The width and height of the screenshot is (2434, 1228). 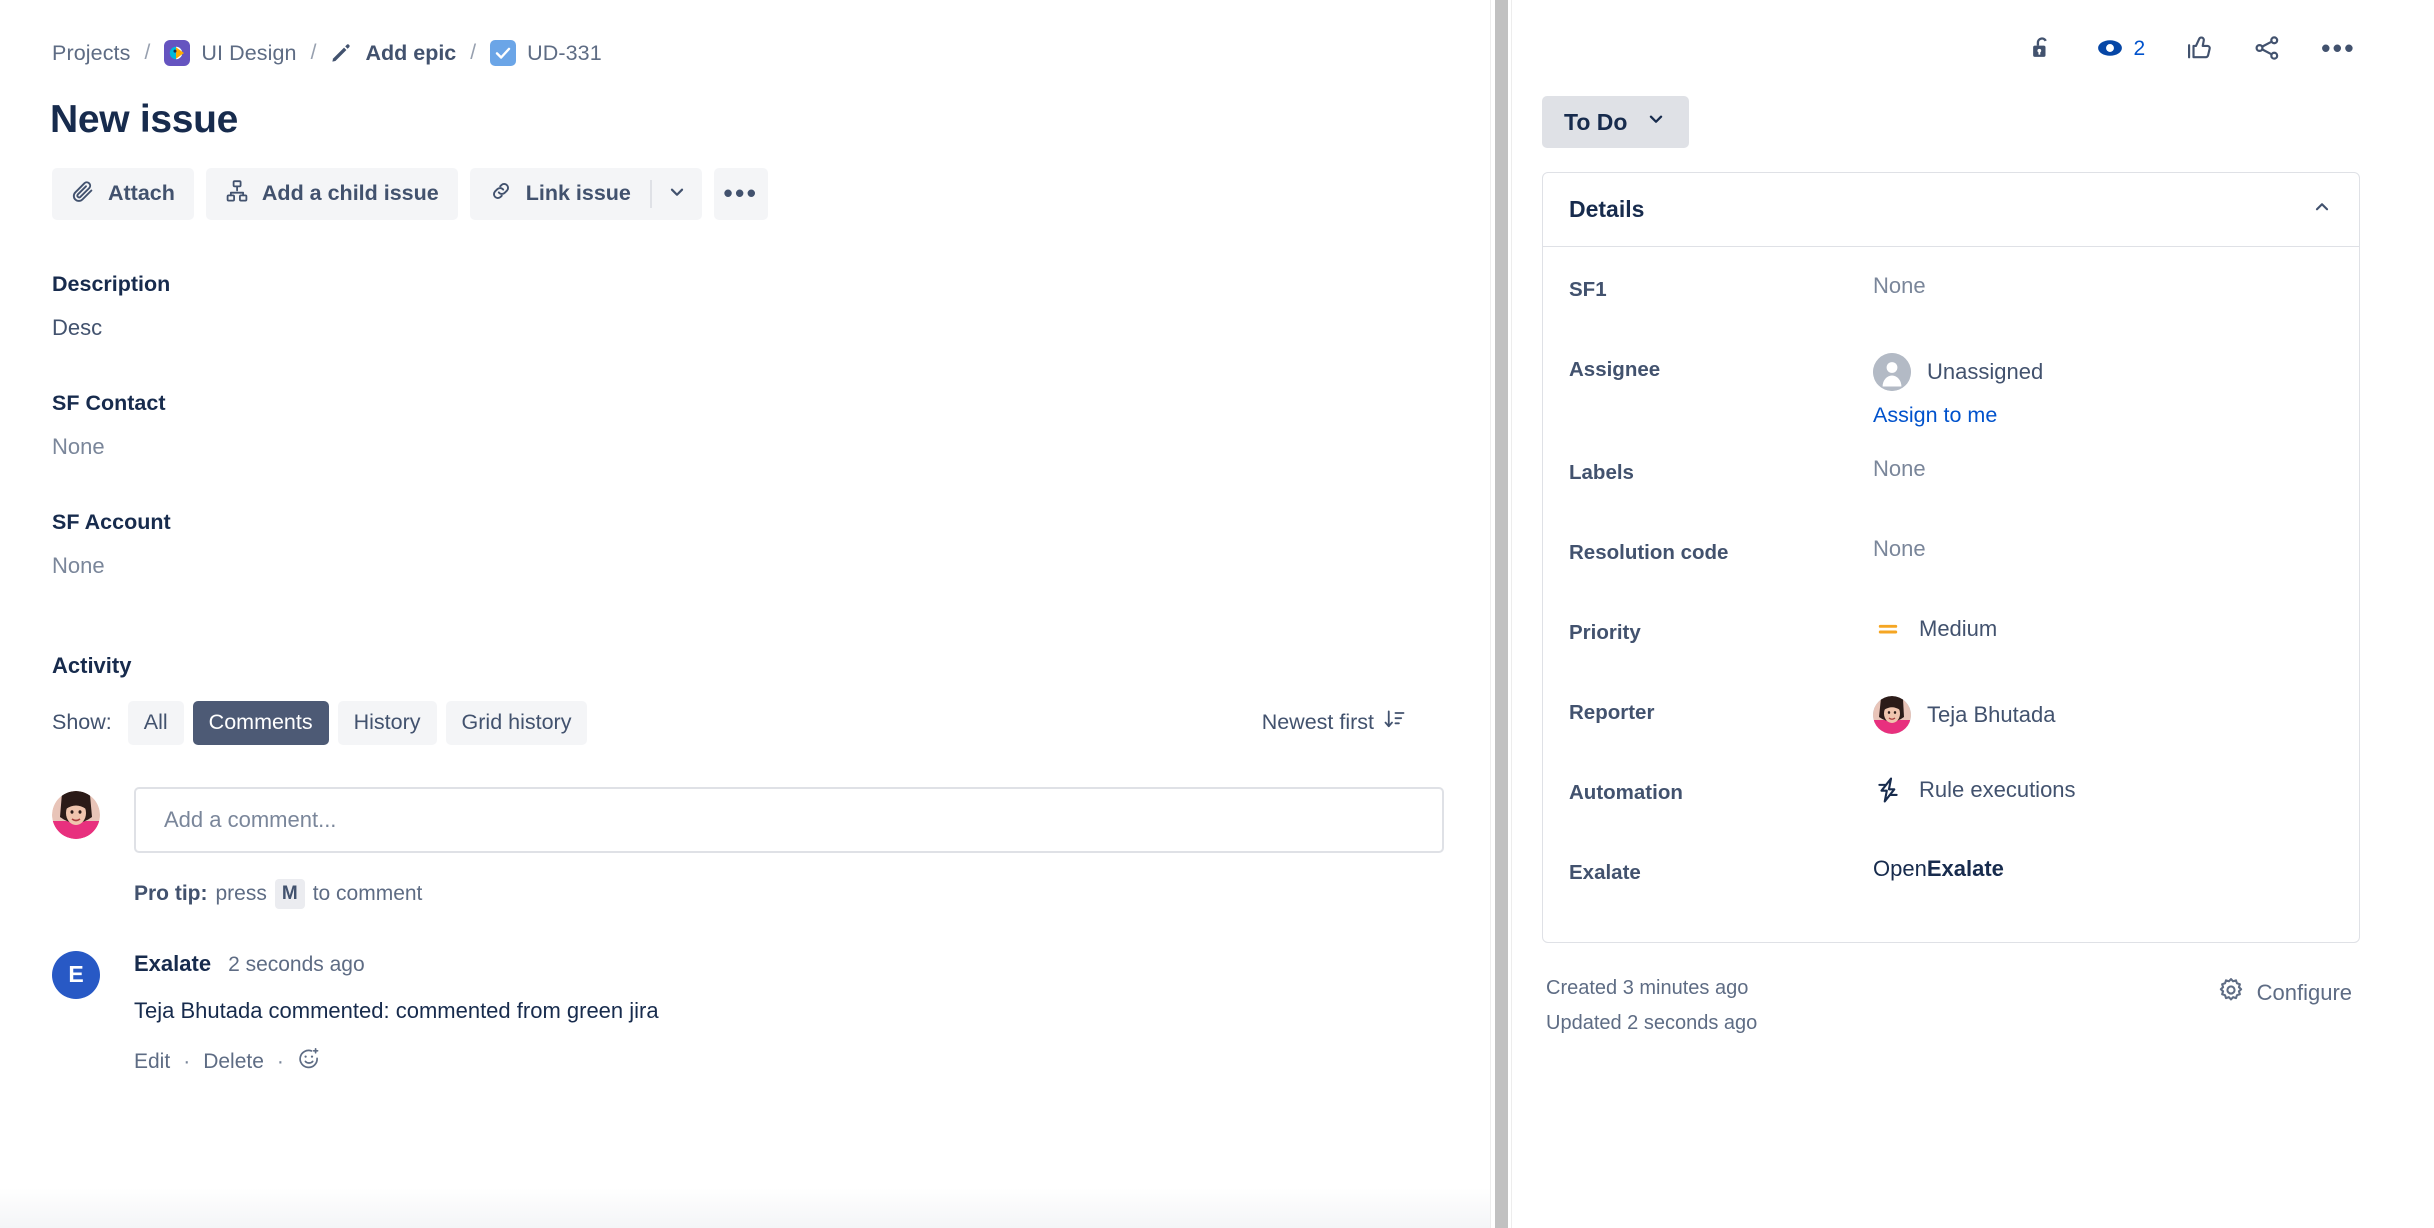 I want to click on activity-heading: Activity, so click(x=92, y=665).